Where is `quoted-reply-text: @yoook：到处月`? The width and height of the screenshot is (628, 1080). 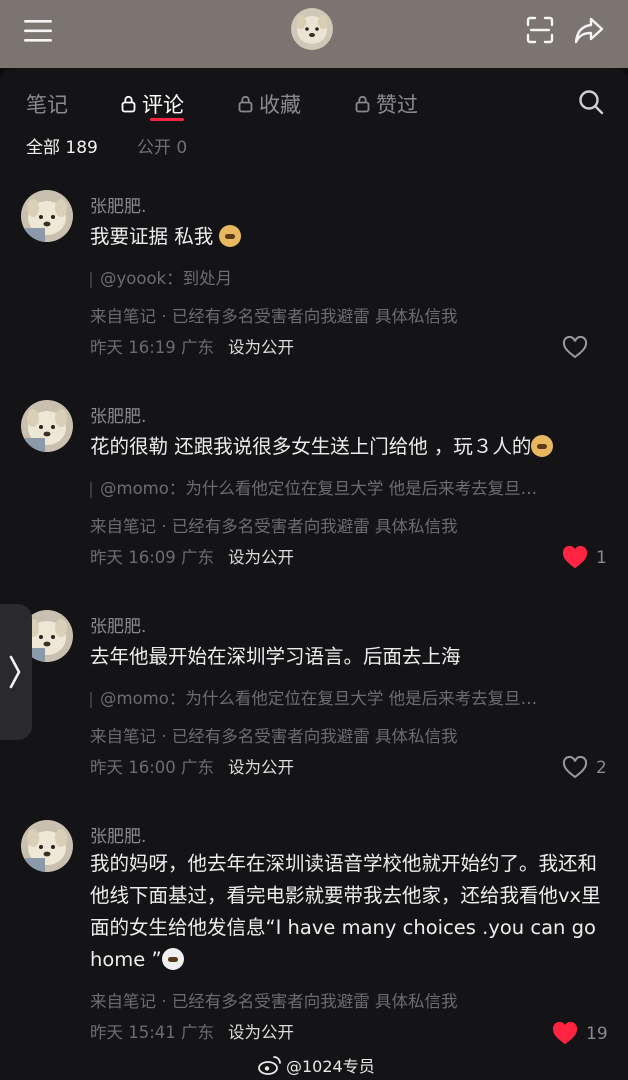 quoted-reply-text: @yoook：到处月 is located at coordinates (166, 278).